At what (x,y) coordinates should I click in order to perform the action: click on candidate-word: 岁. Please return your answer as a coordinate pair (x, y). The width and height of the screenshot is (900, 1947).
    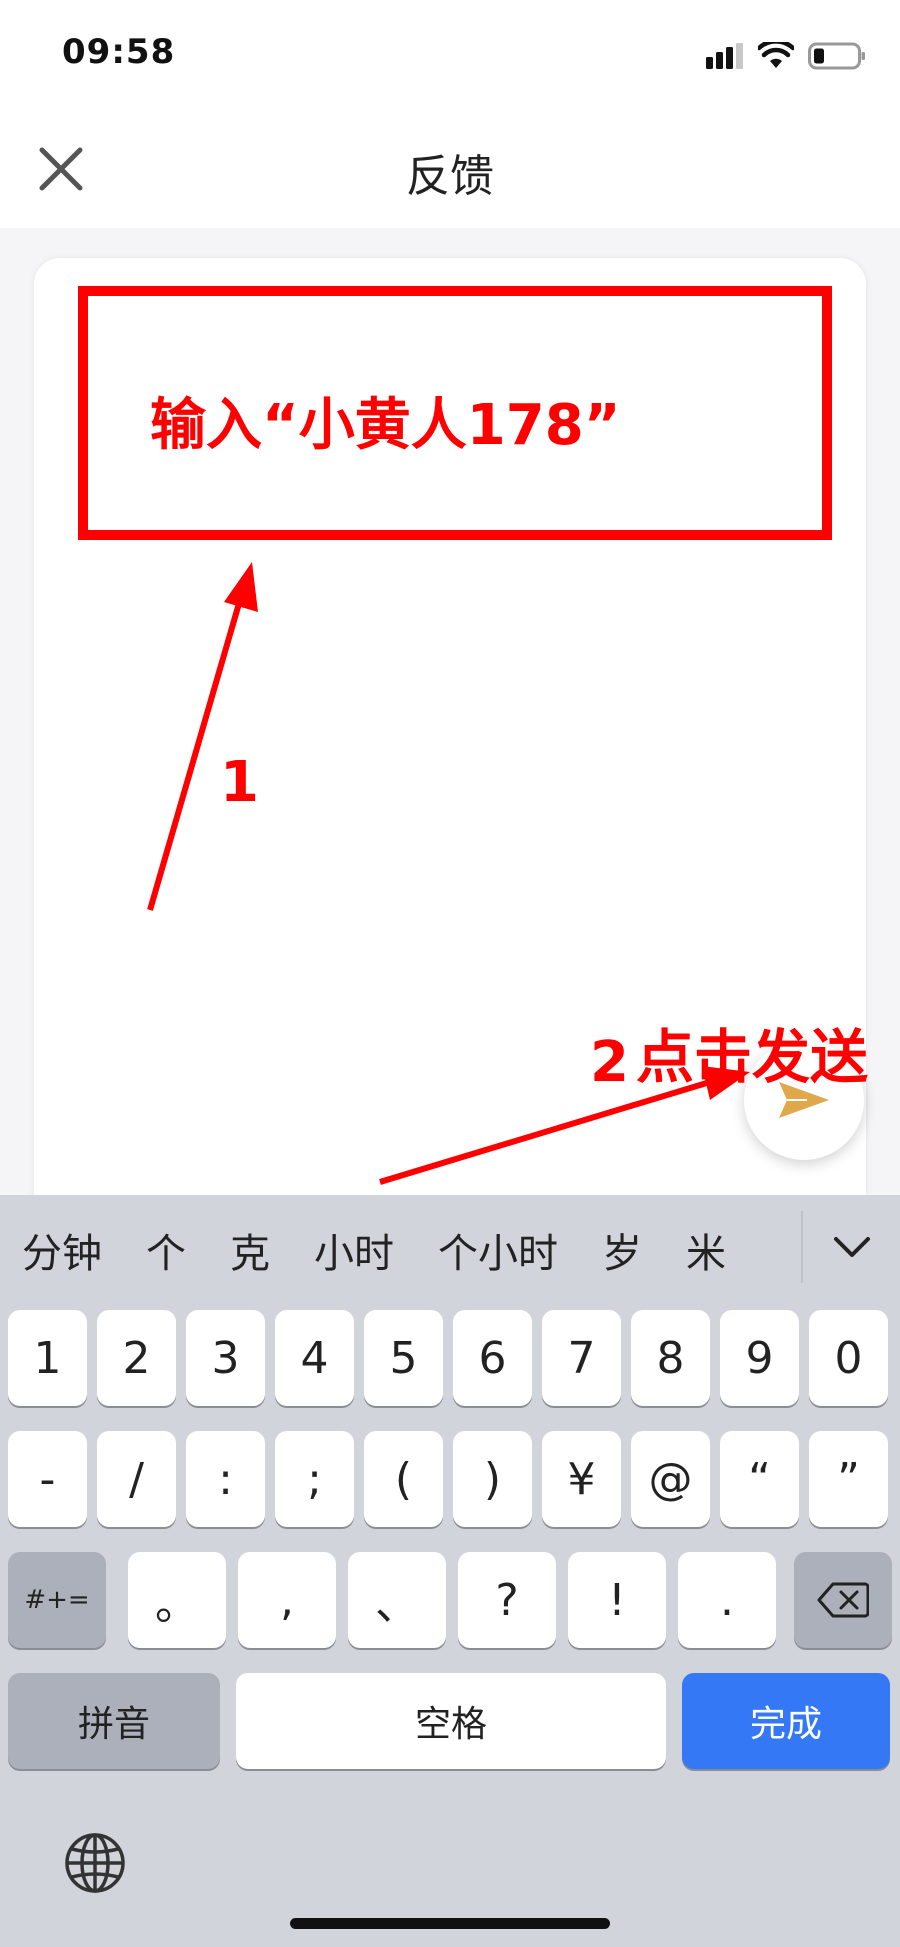
    Looking at the image, I should click on (622, 1250).